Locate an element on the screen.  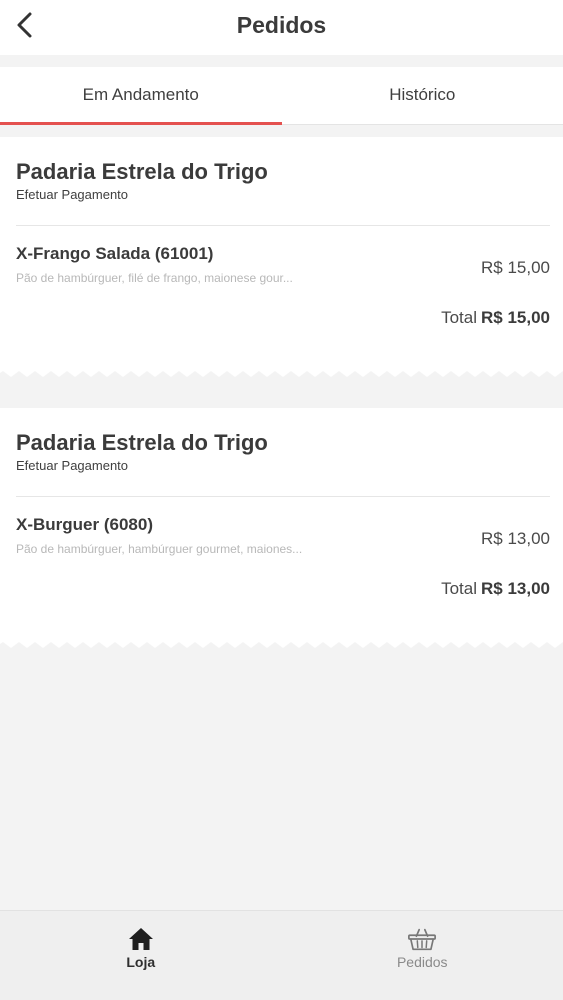
total-value: R$ 13,00 is located at coordinates (515, 588).